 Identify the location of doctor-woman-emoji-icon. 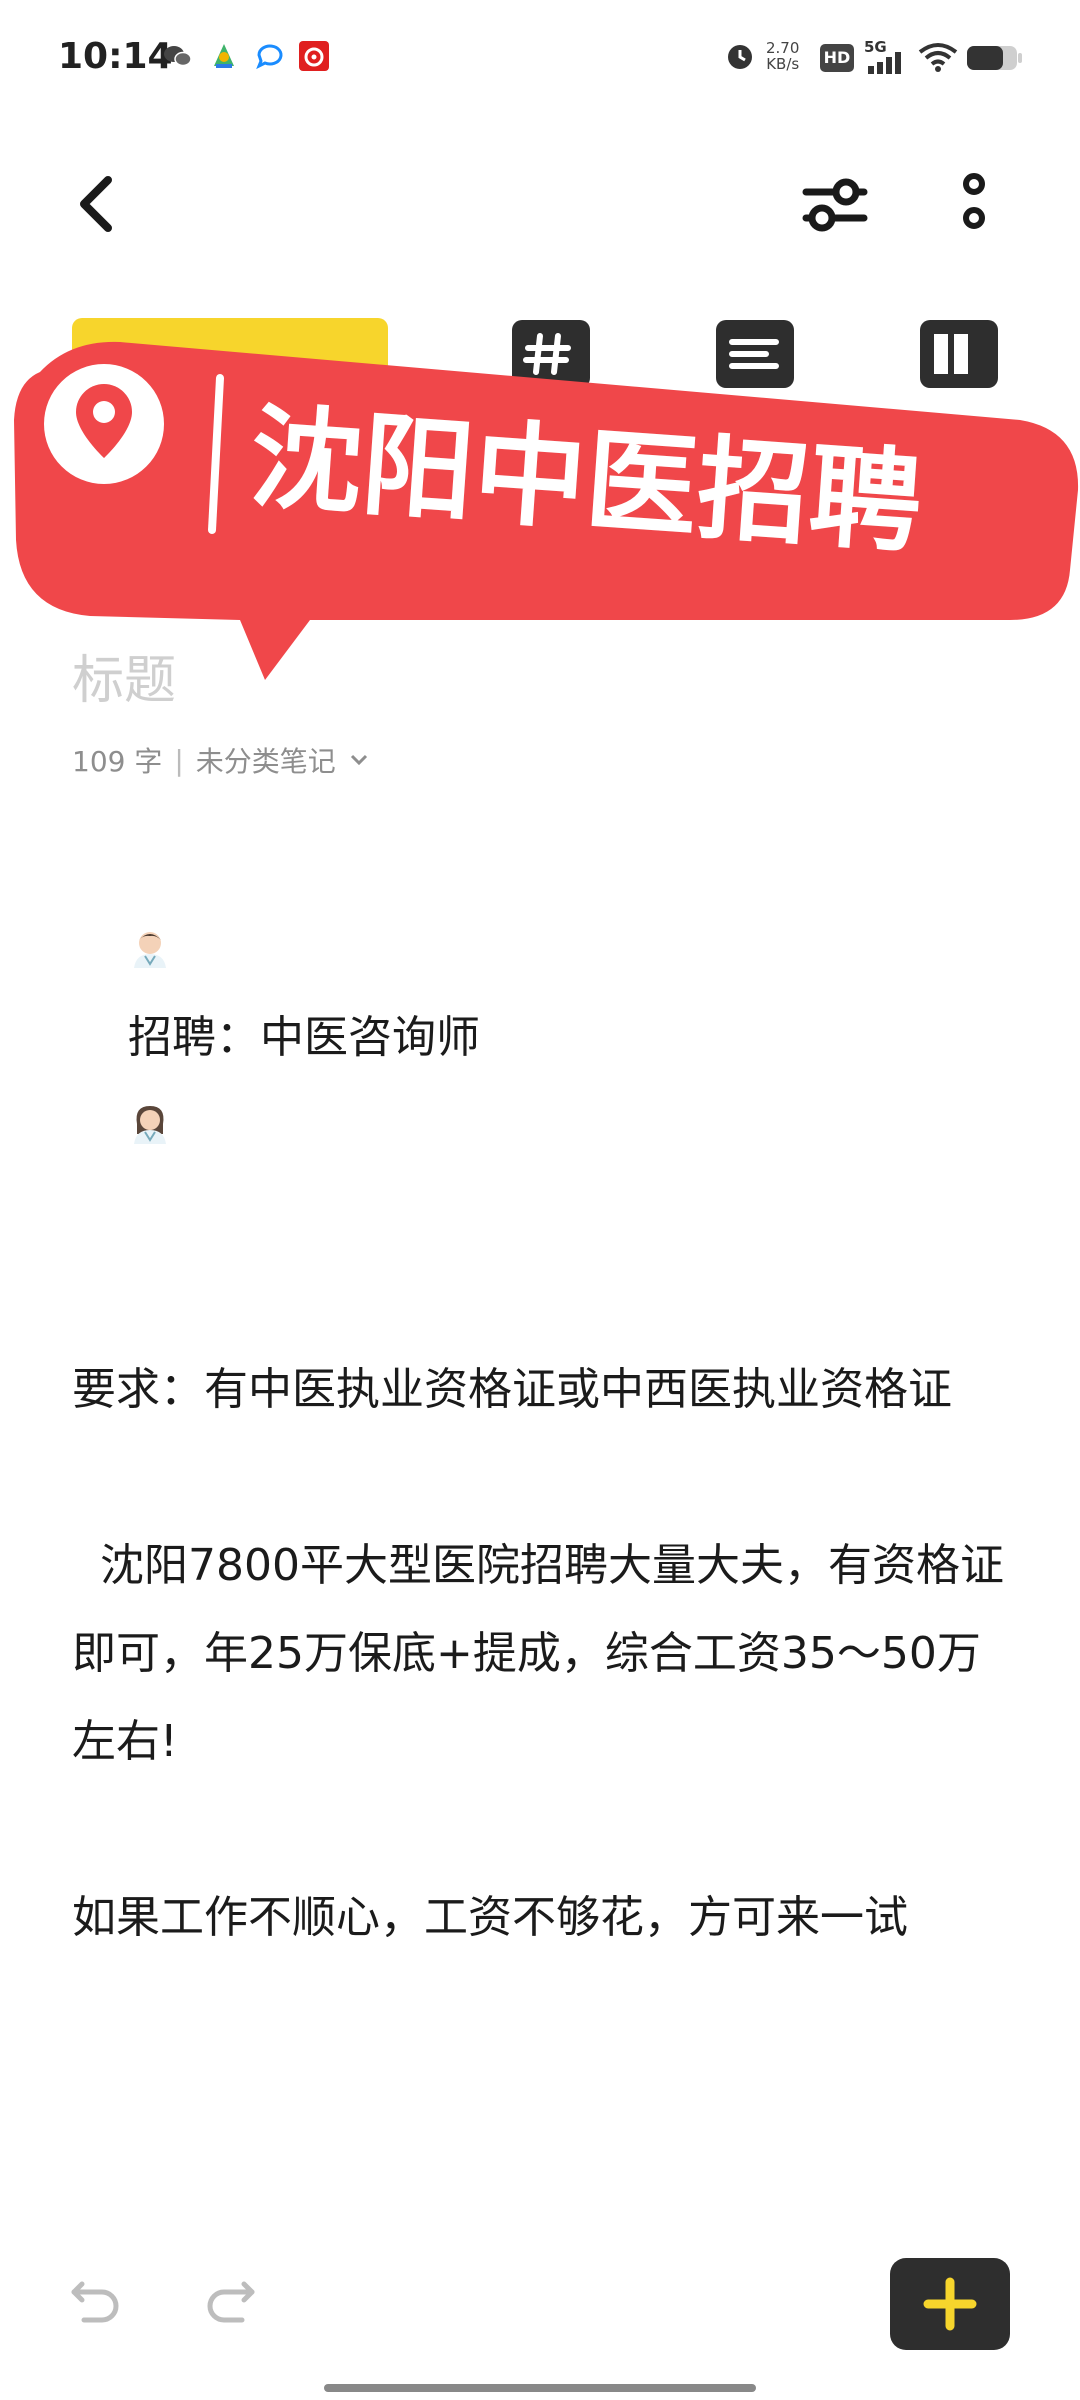
(149, 1125).